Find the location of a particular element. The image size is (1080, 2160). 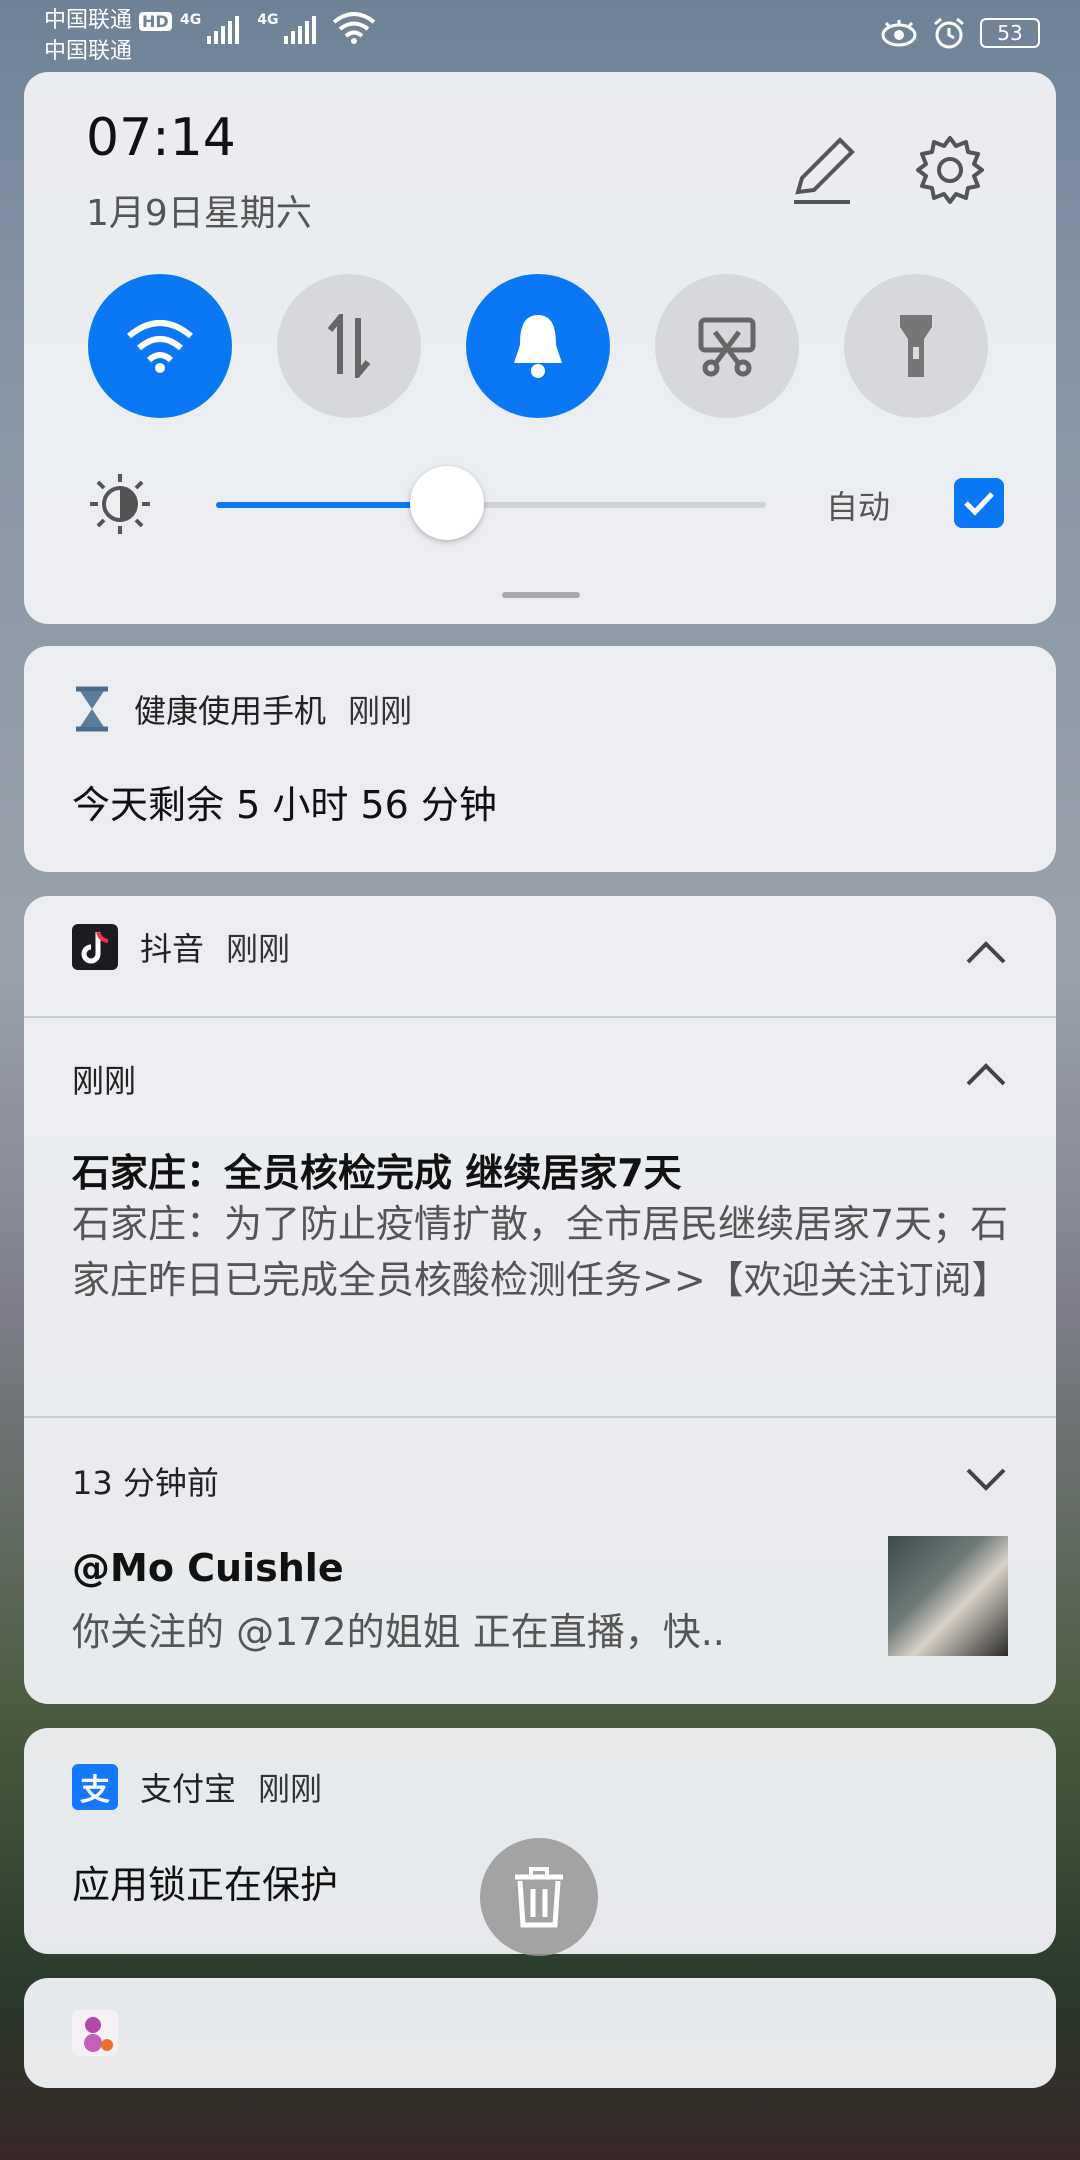

date: 1月9日星期六 is located at coordinates (199, 213).